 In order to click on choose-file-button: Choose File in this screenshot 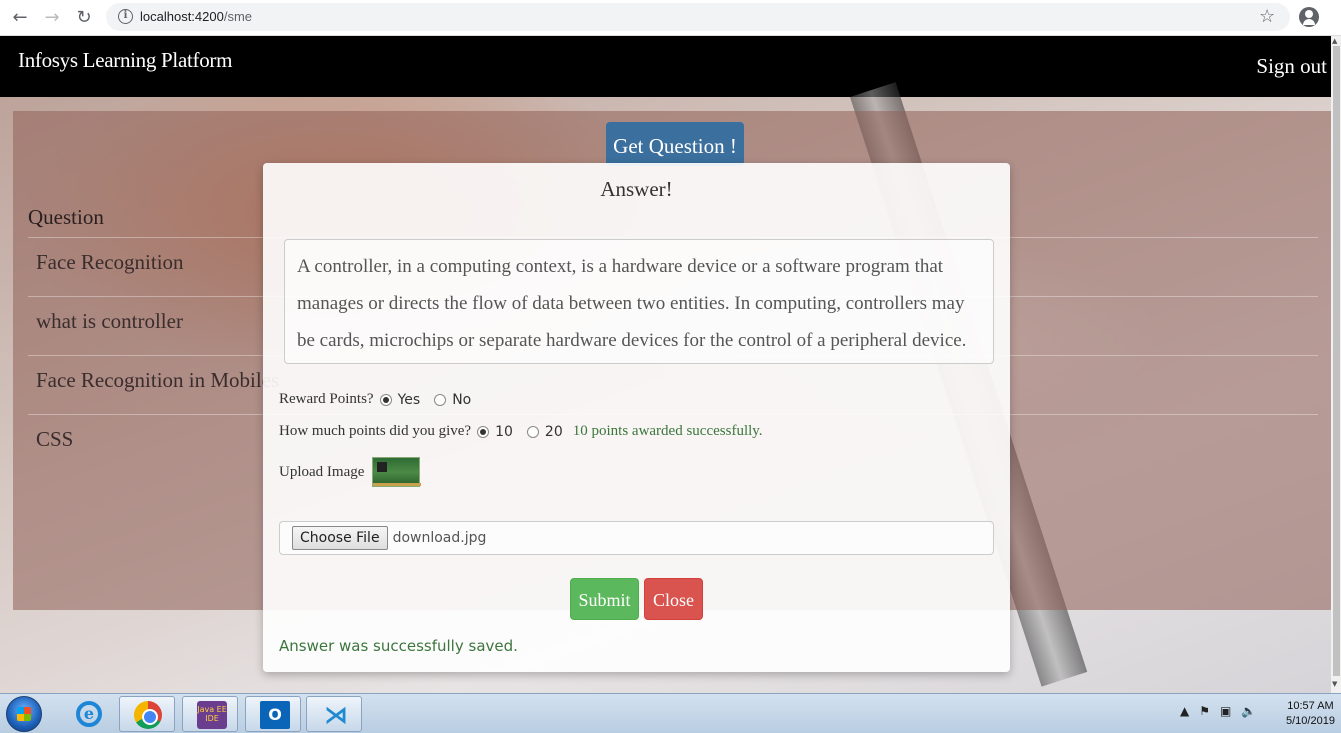, I will do `click(340, 538)`.